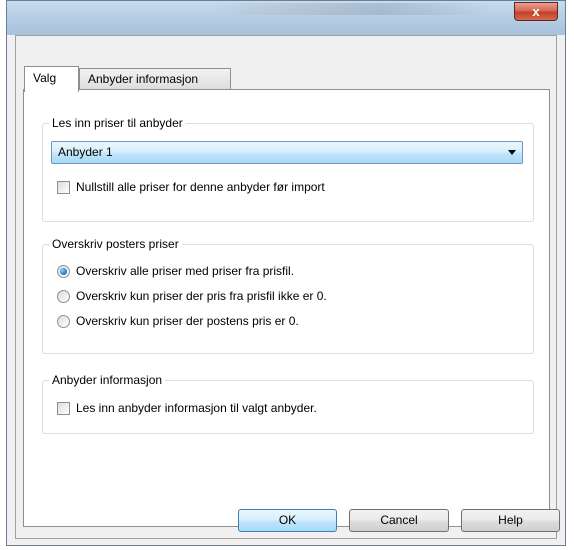 Image resolution: width=574 pixels, height=550 pixels. I want to click on tab-anbyder-informasjon-label: Anbyder informasjon, so click(143, 79).